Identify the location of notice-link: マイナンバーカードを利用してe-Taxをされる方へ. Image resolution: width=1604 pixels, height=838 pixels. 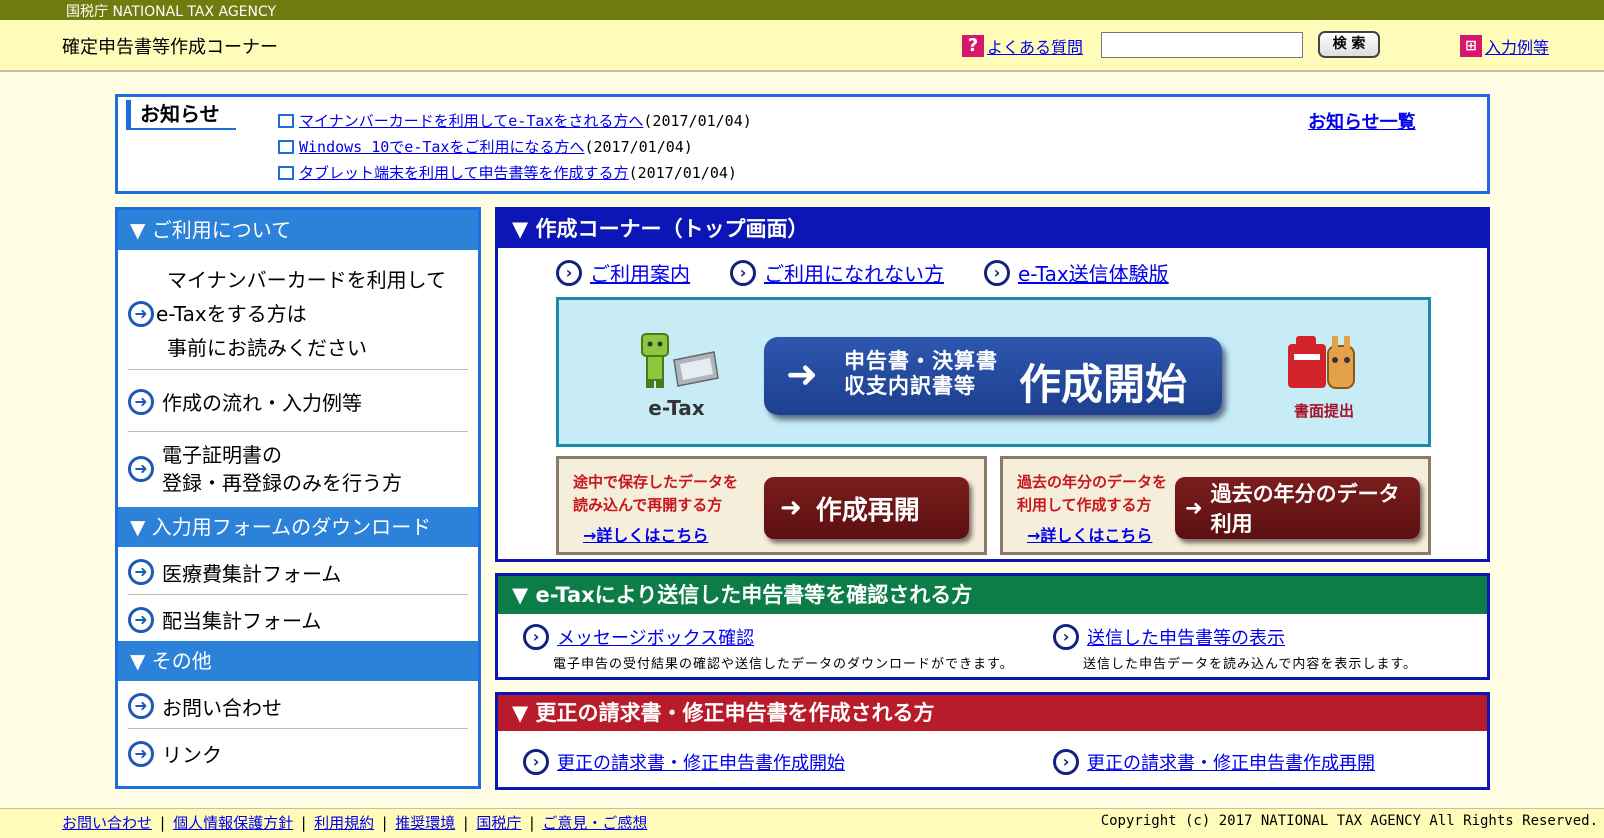
(471, 120).